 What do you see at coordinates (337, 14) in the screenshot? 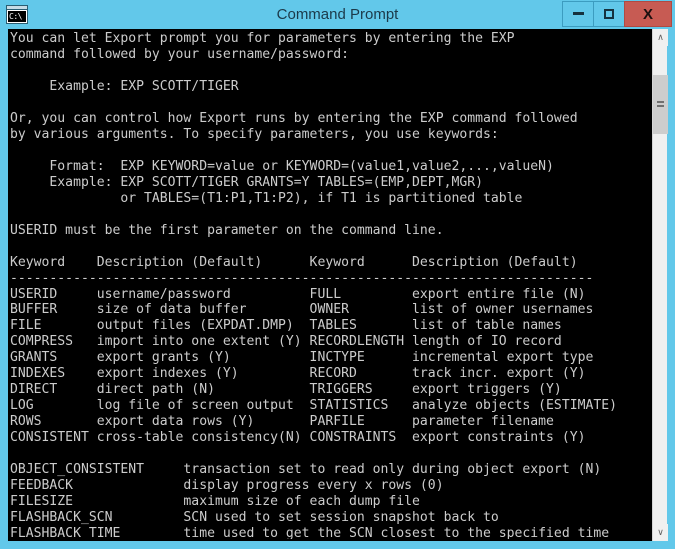
I see `title-bar: C:\ Command Prompt X` at bounding box center [337, 14].